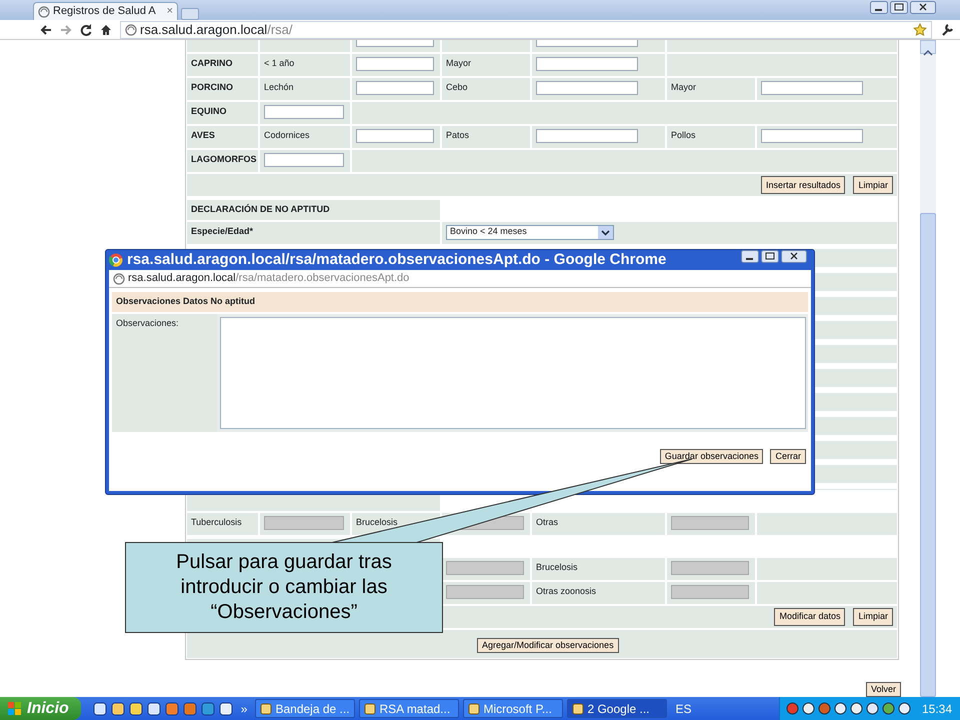 The width and height of the screenshot is (960, 720). Describe the element at coordinates (486, 89) in the screenshot. I see `field-label: Cebo` at that location.